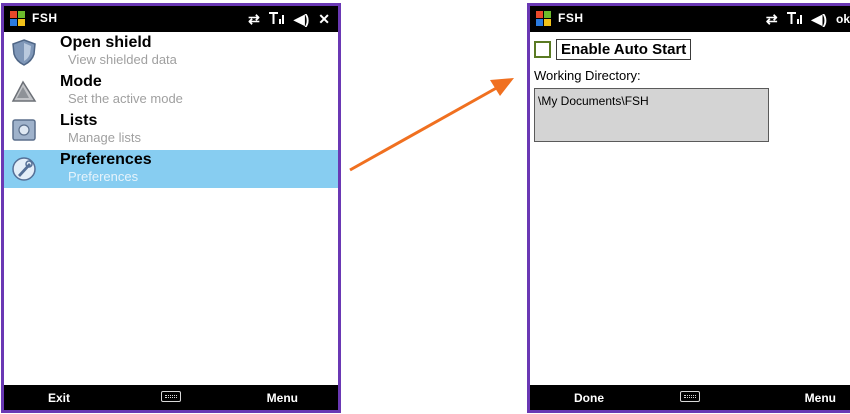  What do you see at coordinates (81, 81) in the screenshot?
I see `menu-item-title: Mode` at bounding box center [81, 81].